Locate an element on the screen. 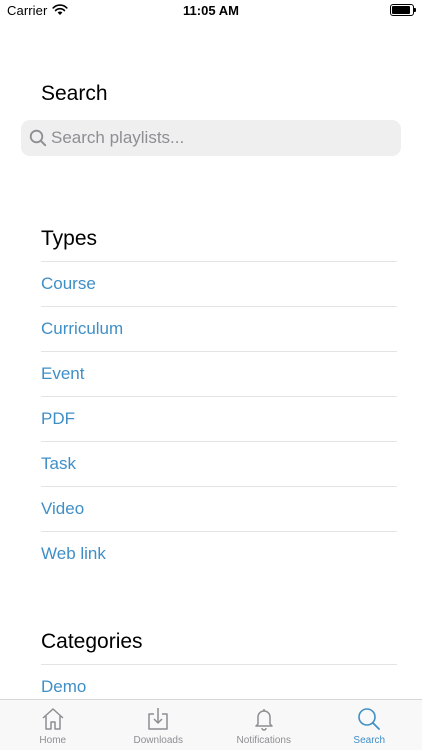 Image resolution: width=422 pixels, height=750 pixels. tab-notifications: Notifications is located at coordinates (264, 725).